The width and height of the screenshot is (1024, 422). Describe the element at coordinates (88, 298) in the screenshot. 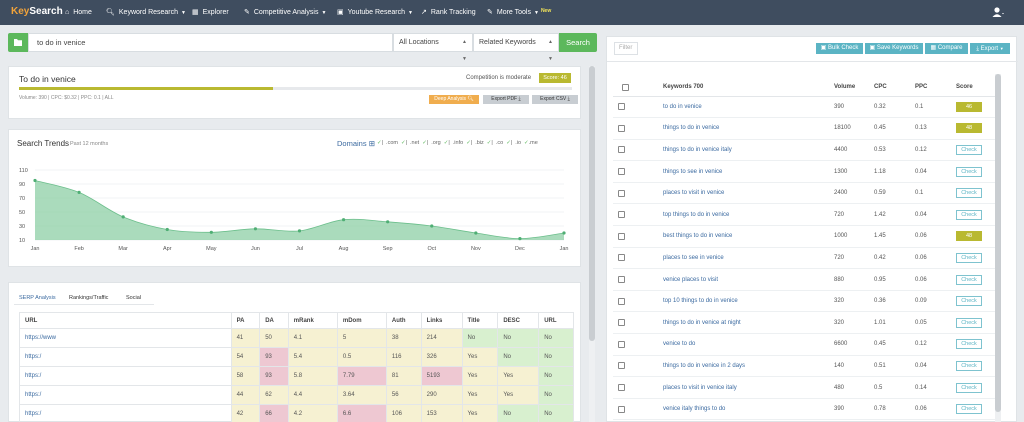

I see `tab-rankings-traffic: Rankings/Traffic` at that location.